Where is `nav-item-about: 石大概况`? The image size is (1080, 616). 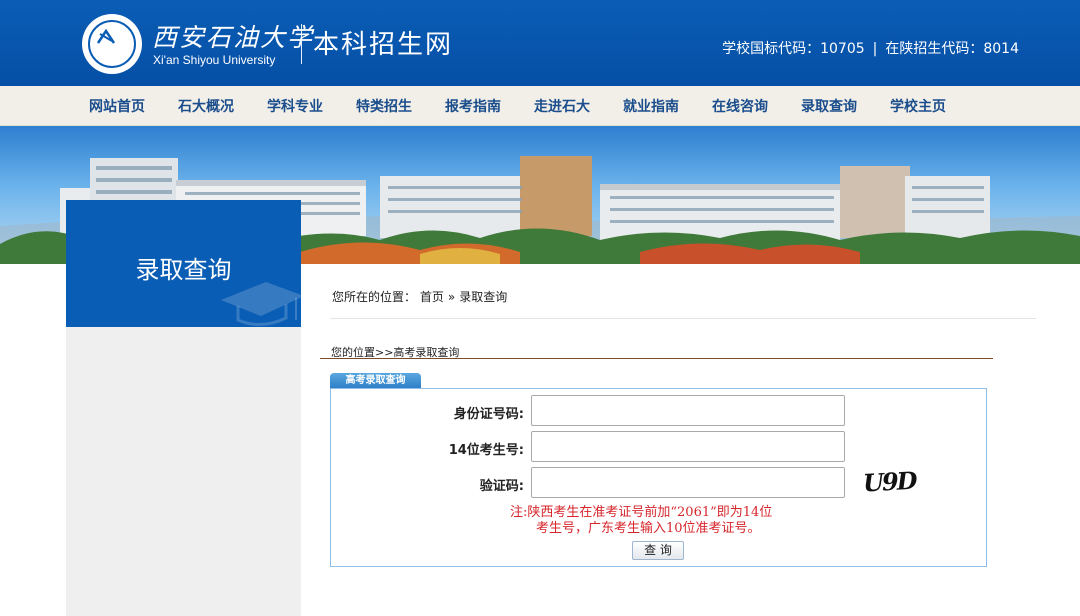 nav-item-about: 石大概况 is located at coordinates (206, 106).